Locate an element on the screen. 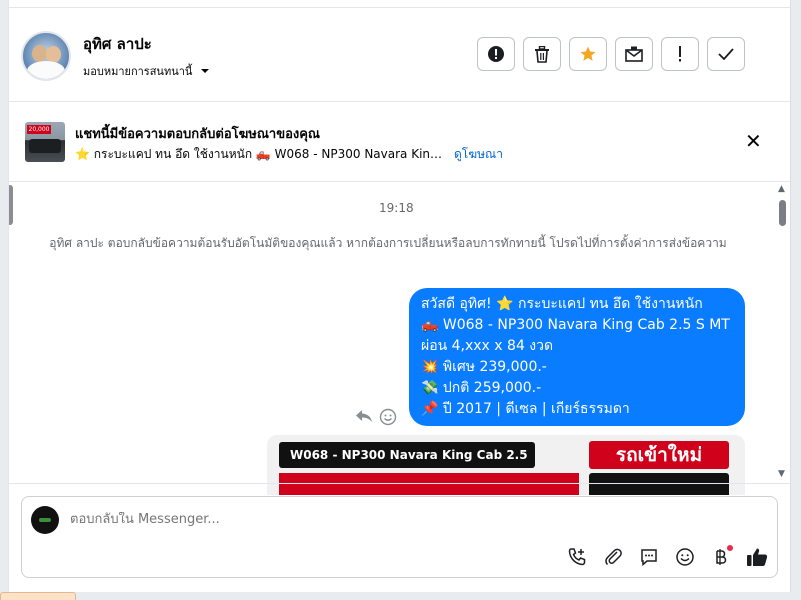  assign-conversation-dropdown: มอบหมายการสนทนานี้ is located at coordinates (147, 71).